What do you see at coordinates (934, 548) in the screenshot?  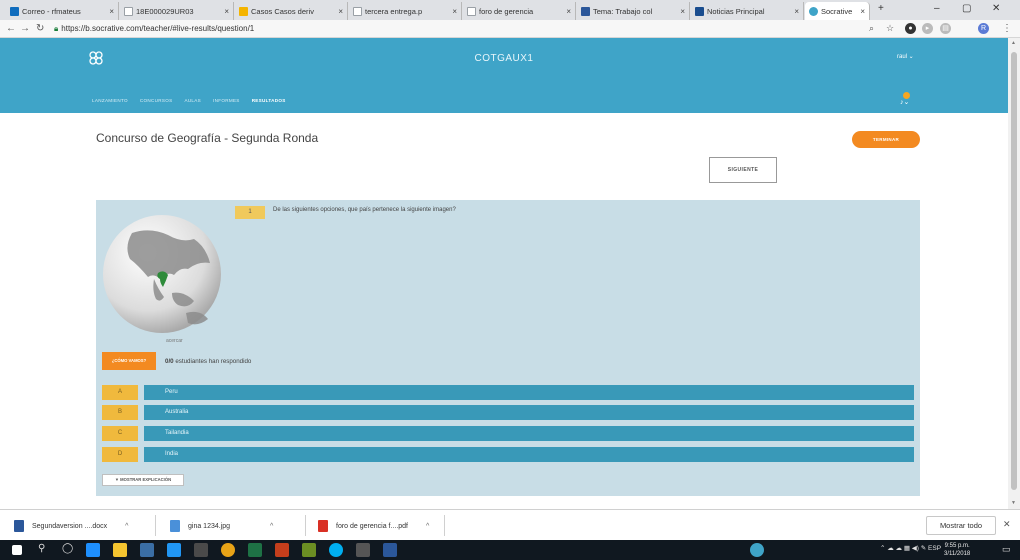 I see `language-indicator: ESP` at bounding box center [934, 548].